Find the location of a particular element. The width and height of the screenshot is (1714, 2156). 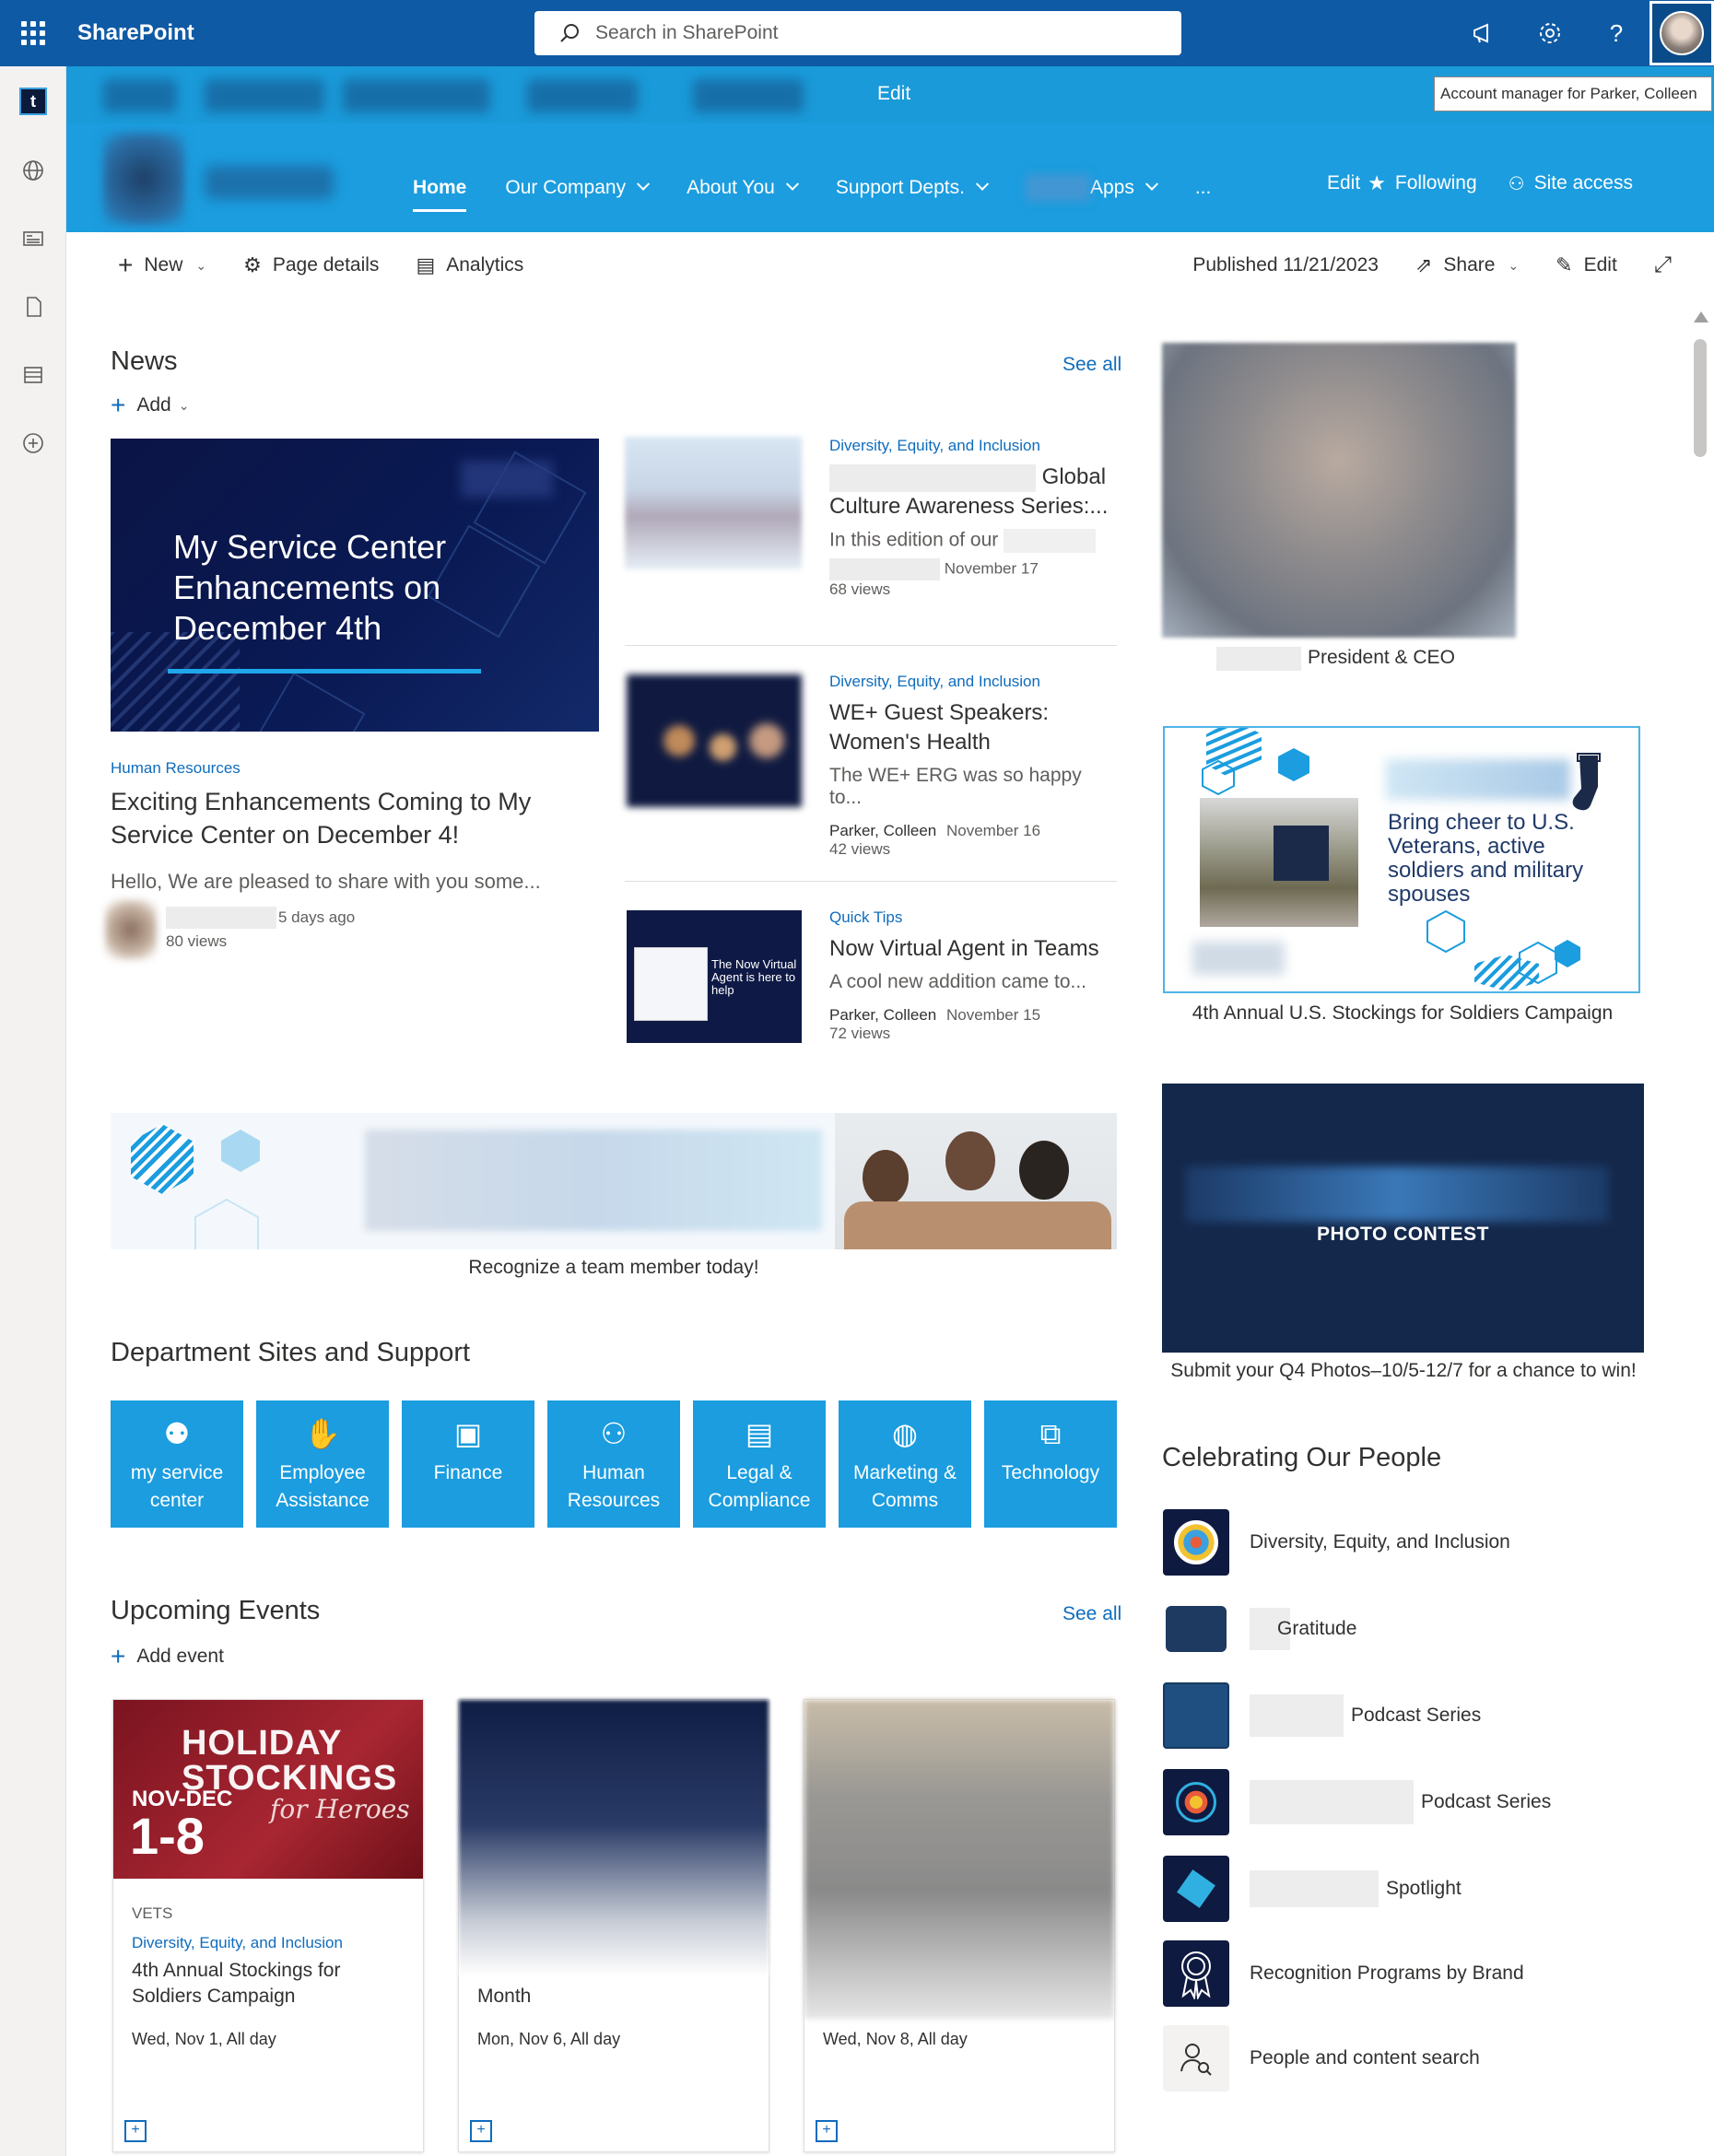

event-card: Month Mon, Nov 6, All day + is located at coordinates (613, 1925).